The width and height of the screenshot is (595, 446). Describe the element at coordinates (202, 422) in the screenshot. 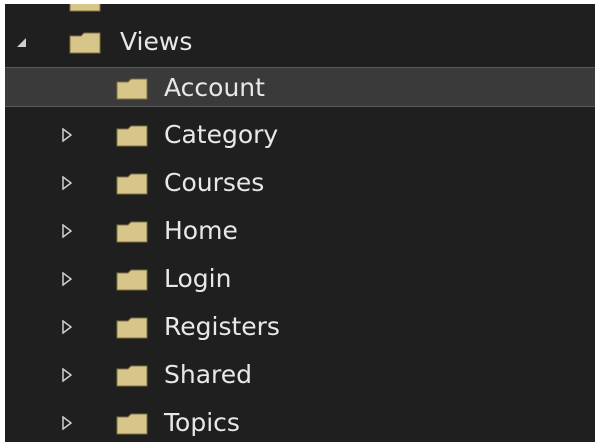

I see `tree-item-label: Topics` at that location.